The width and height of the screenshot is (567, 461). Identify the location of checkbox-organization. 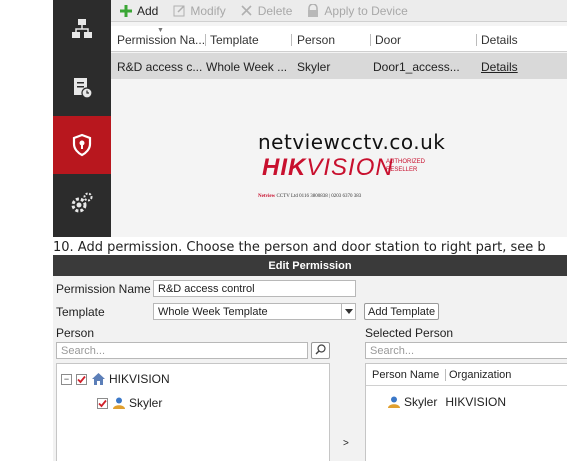
(81, 379).